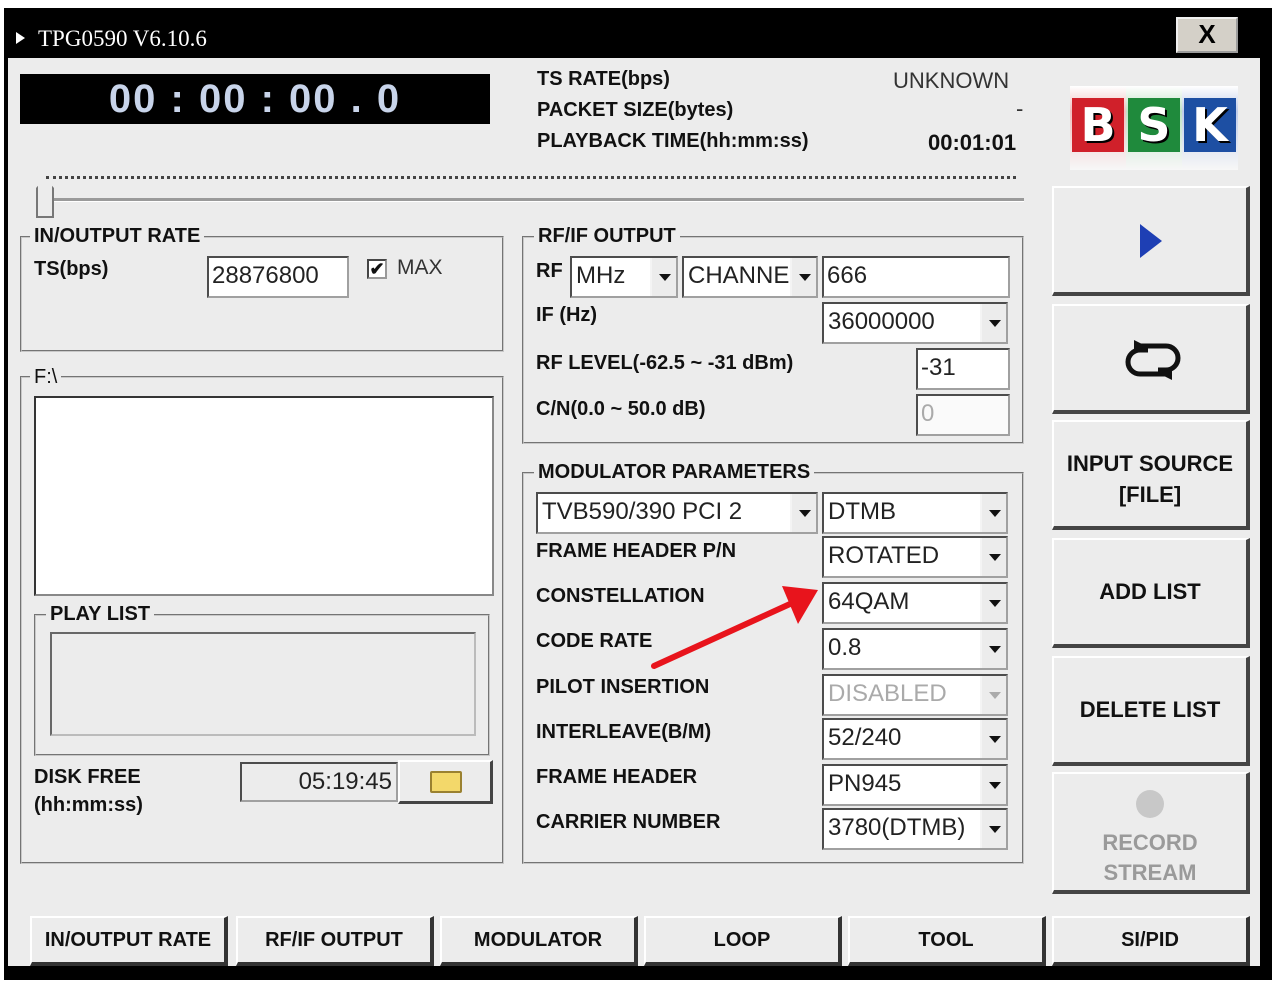 The height and width of the screenshot is (985, 1277). What do you see at coordinates (567, 315) in the screenshot?
I see `if-label: IF (Hz)` at bounding box center [567, 315].